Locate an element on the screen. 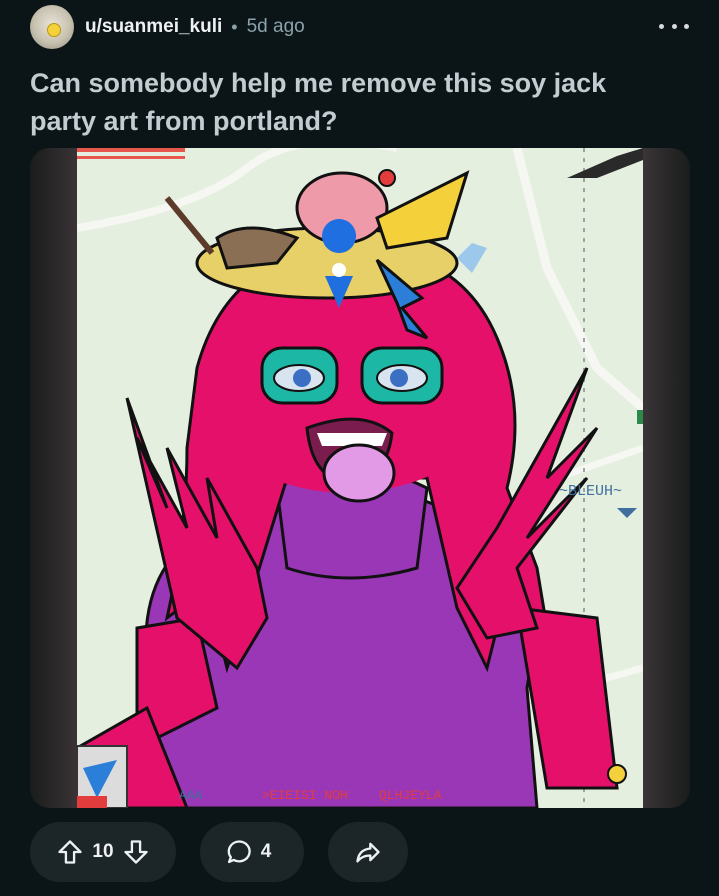  comment-icon is located at coordinates (239, 852).